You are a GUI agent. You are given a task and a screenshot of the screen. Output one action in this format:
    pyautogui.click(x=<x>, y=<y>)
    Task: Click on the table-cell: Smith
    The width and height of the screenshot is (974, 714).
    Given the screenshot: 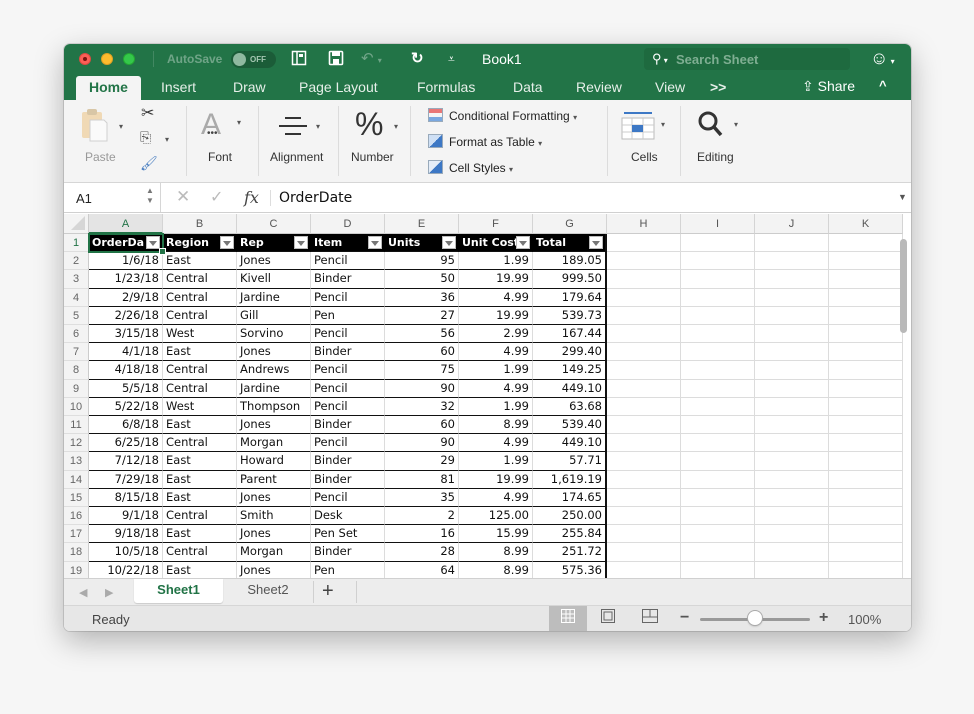 What is the action you would take?
    pyautogui.click(x=274, y=516)
    